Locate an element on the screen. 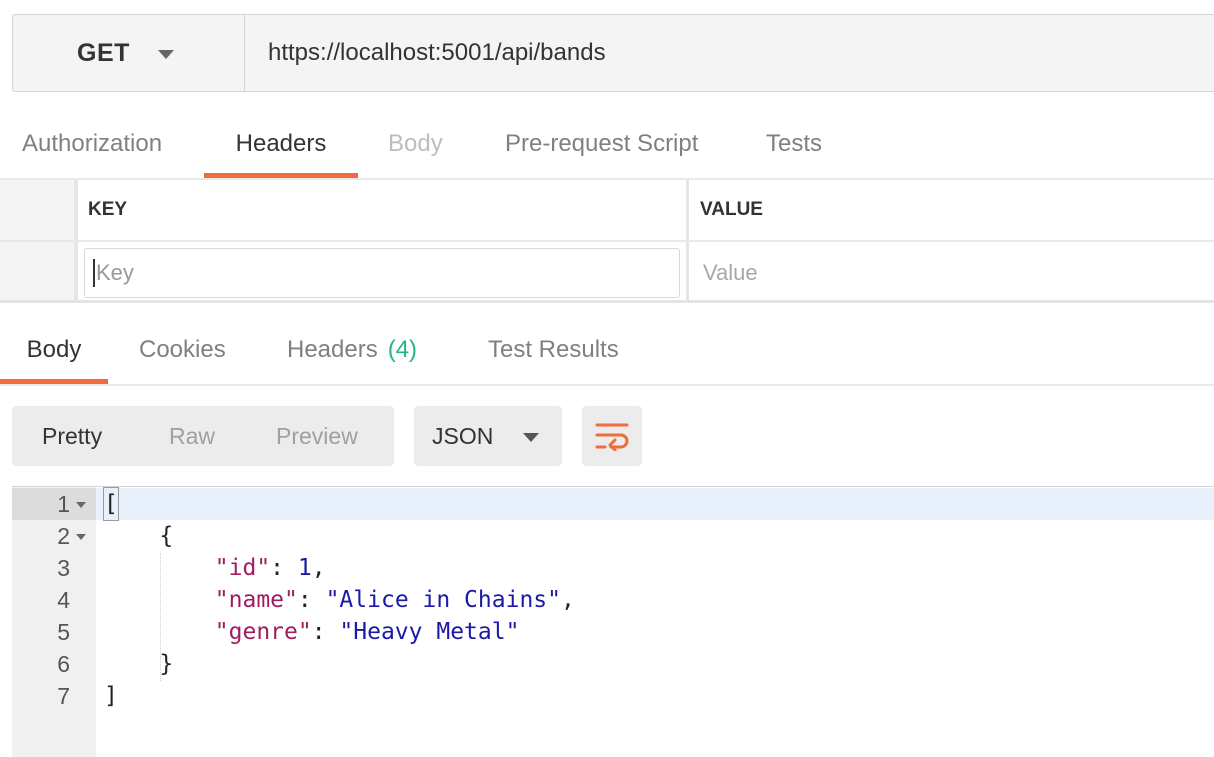  raw-button: Raw is located at coordinates (192, 436).